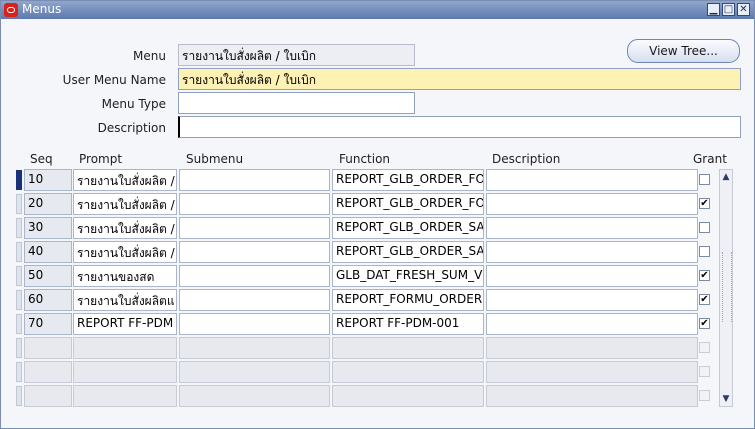 The image size is (755, 429). Describe the element at coordinates (133, 104) in the screenshot. I see `menu-type-label: Menu Type` at that location.